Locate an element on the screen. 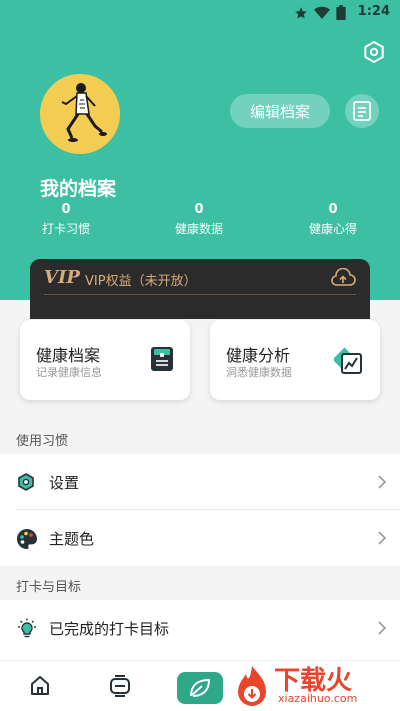 This screenshot has width=400, height=711. stat-label: 健康数据 is located at coordinates (198, 229).